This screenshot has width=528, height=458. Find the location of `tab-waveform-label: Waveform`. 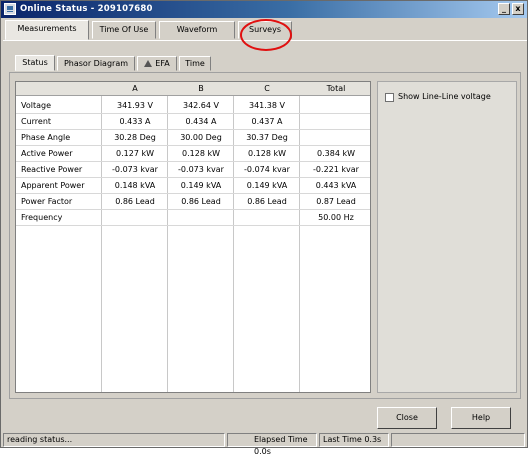

tab-waveform-label: Waveform is located at coordinates (197, 29).